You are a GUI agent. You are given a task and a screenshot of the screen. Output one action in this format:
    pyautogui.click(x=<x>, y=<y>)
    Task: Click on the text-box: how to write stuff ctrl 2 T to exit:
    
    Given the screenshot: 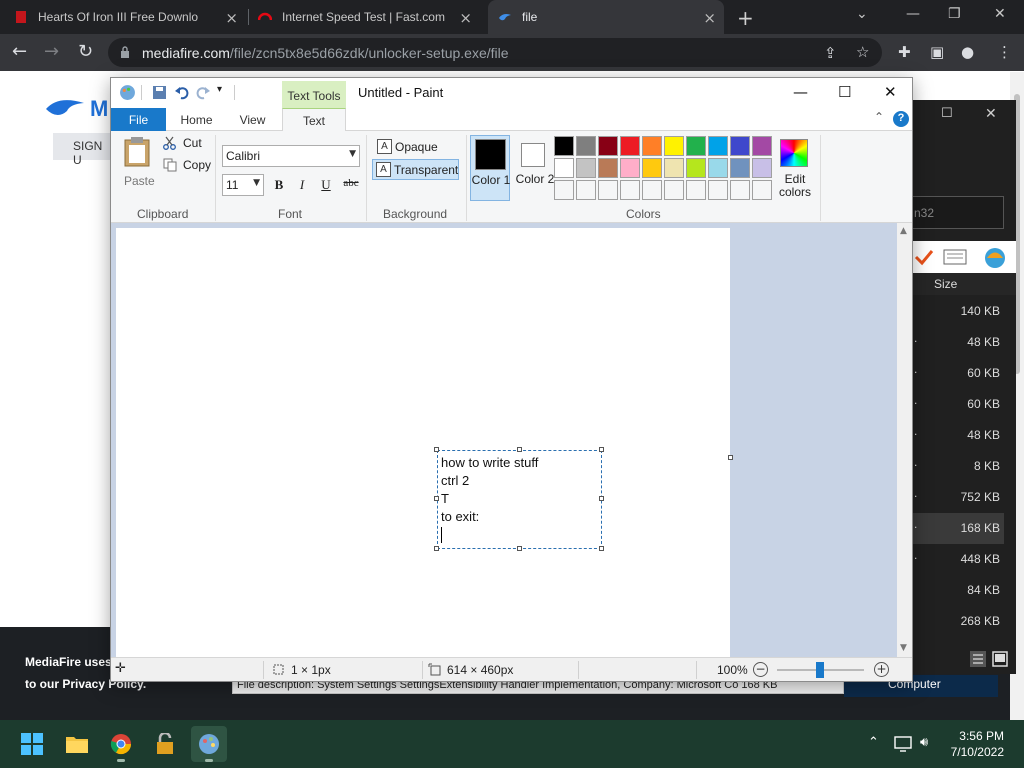 What is the action you would take?
    pyautogui.click(x=519, y=499)
    